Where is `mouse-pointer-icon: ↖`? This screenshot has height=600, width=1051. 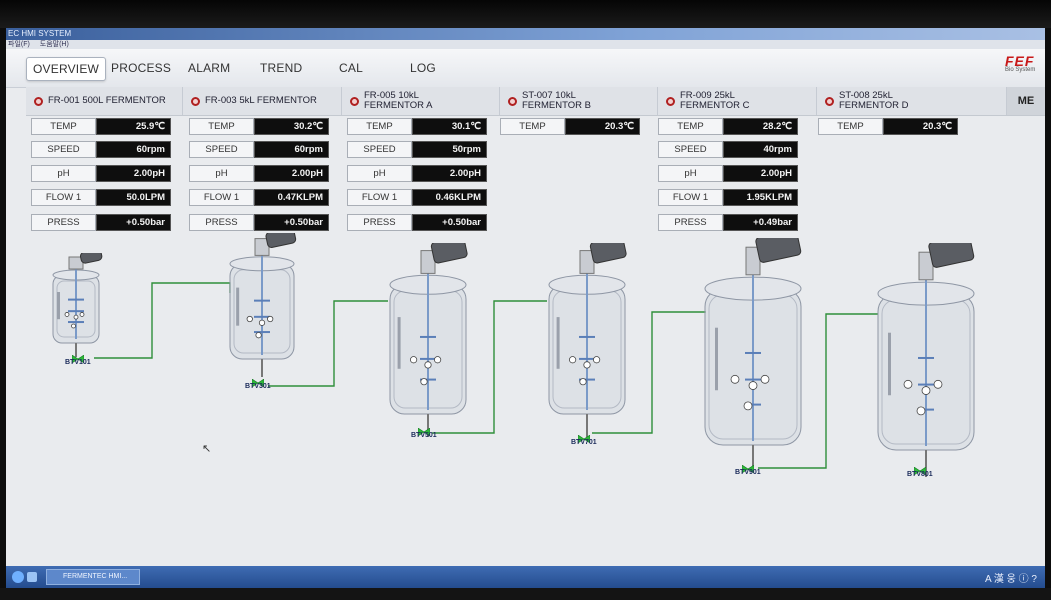 mouse-pointer-icon: ↖ is located at coordinates (207, 449).